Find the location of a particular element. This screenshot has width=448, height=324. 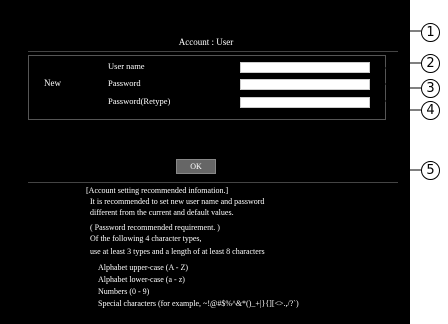

char-type-item: Numbers (0 - 9) is located at coordinates (124, 291).